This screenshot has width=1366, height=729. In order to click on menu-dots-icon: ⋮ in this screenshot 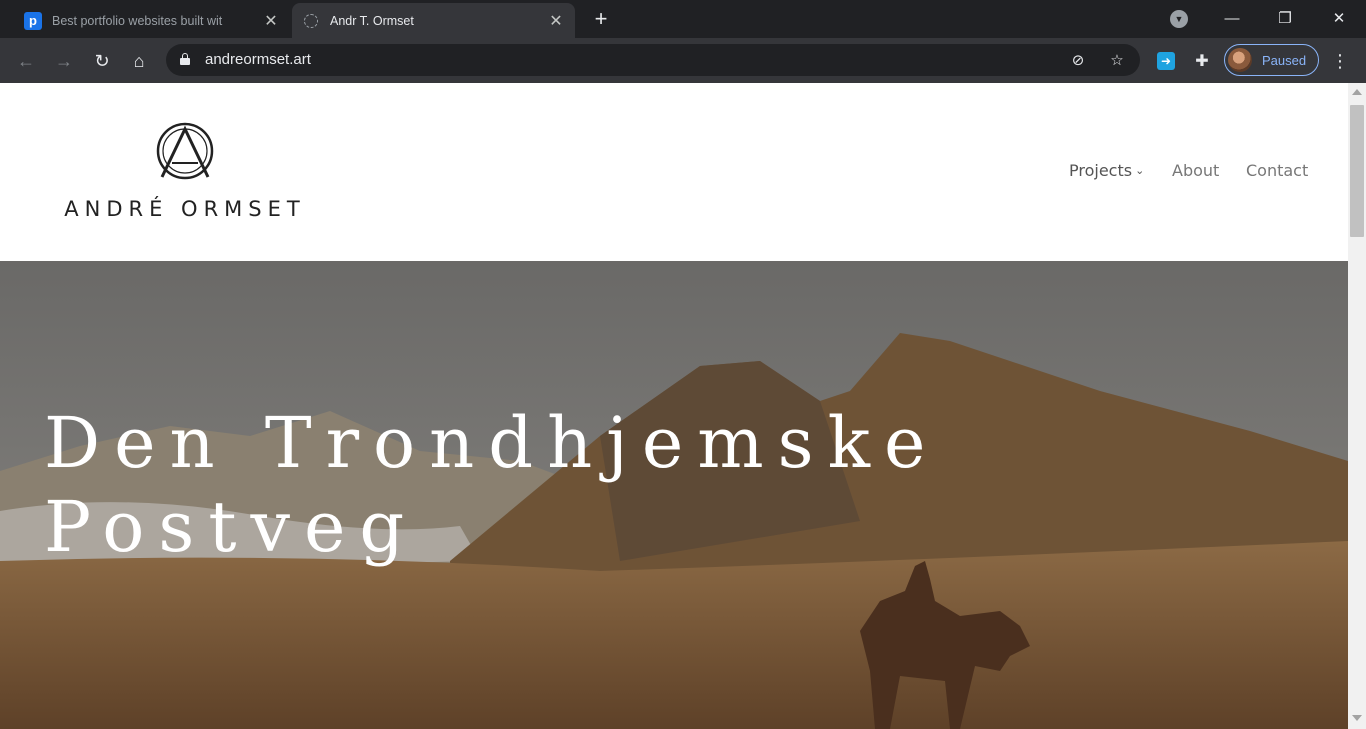, I will do `click(1340, 61)`.